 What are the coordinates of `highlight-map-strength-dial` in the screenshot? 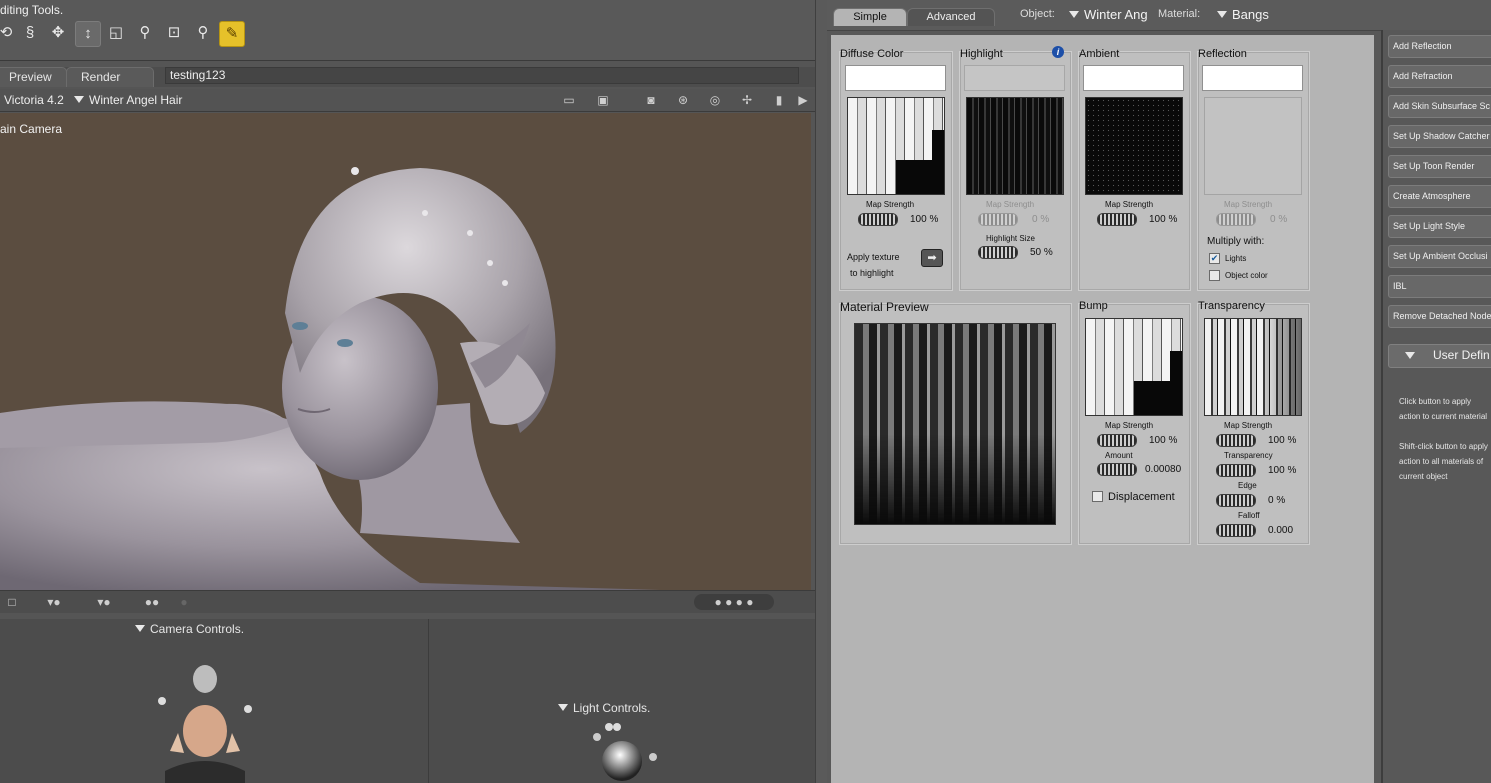 It's located at (998, 219).